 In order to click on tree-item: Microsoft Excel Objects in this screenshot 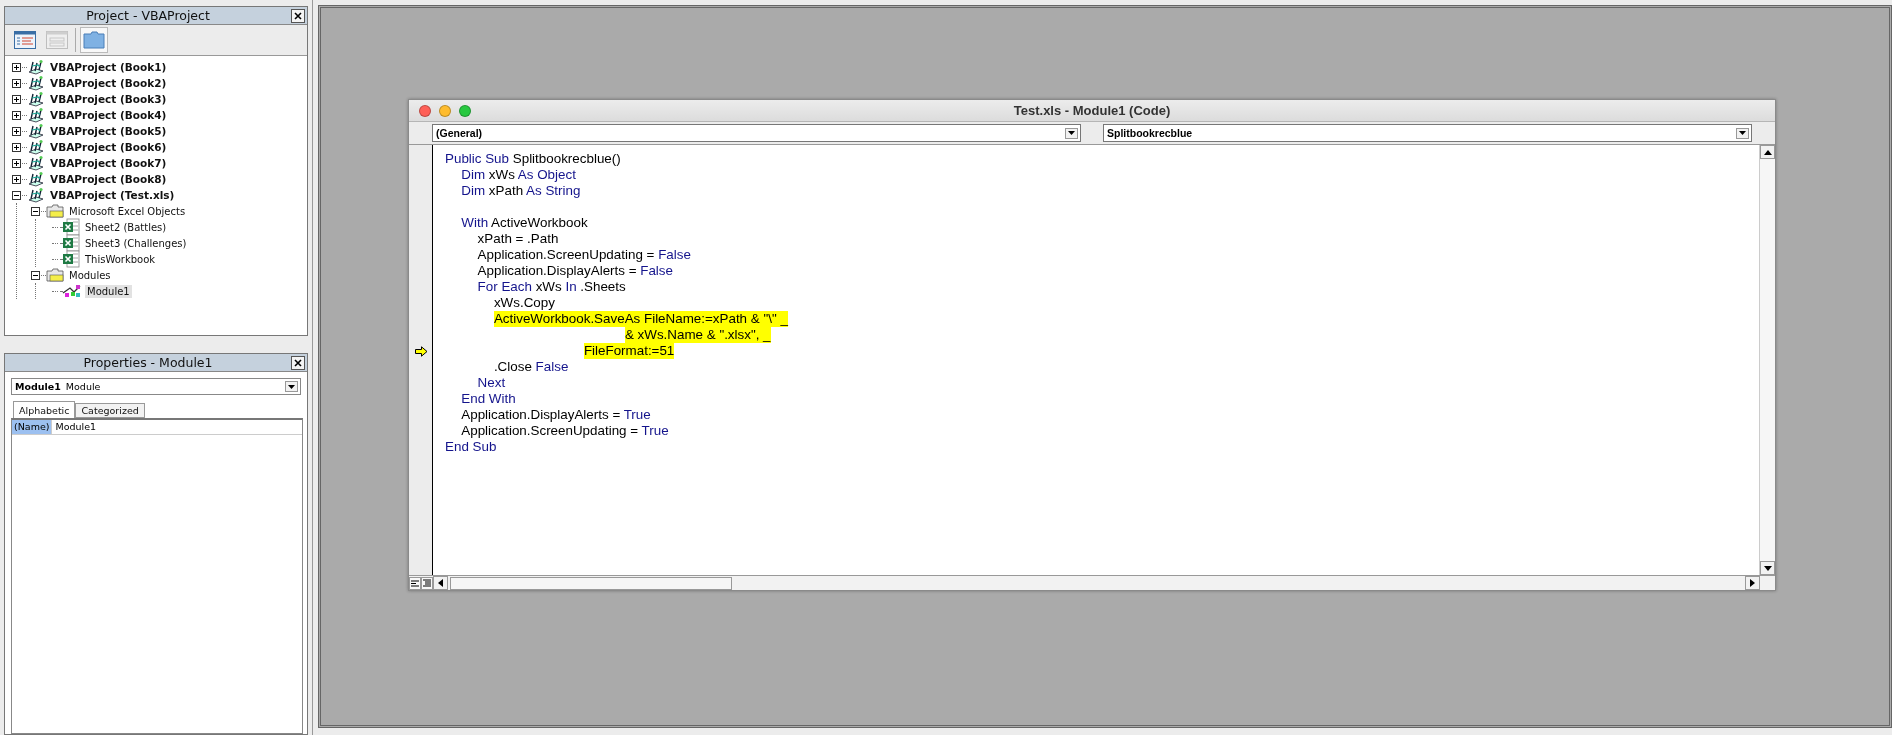, I will do `click(127, 211)`.